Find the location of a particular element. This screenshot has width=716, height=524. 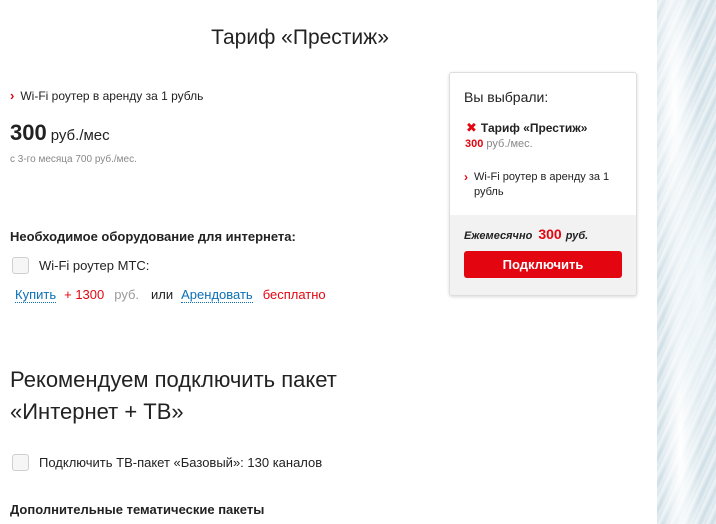

price-note: с 3-го месяца 700 руб./мес. is located at coordinates (73, 159).